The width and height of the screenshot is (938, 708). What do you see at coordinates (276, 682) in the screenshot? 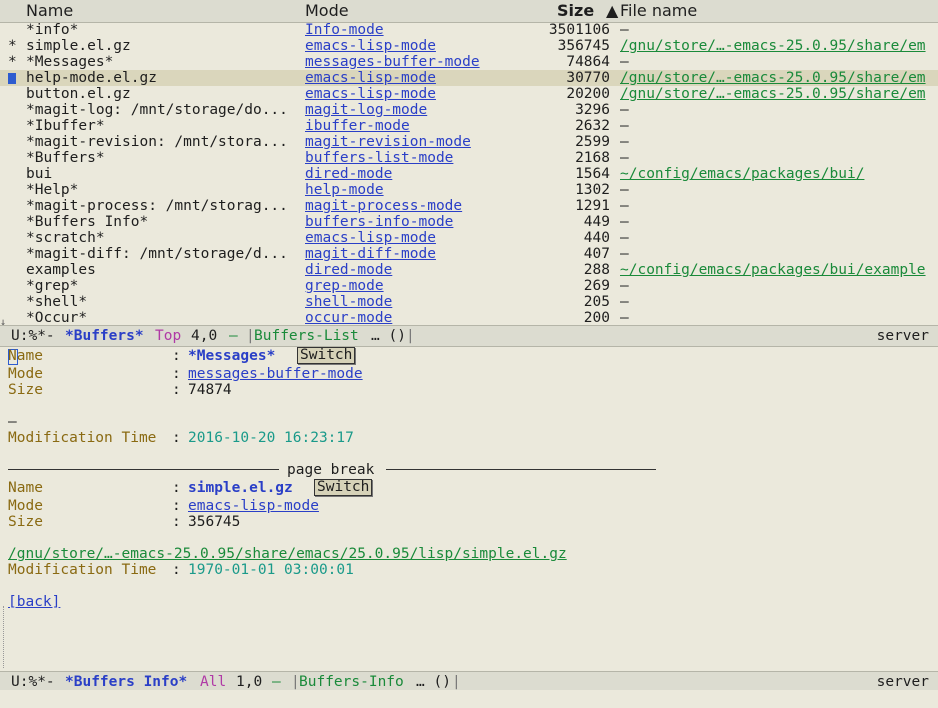
I see `mode-line-dash: –` at bounding box center [276, 682].